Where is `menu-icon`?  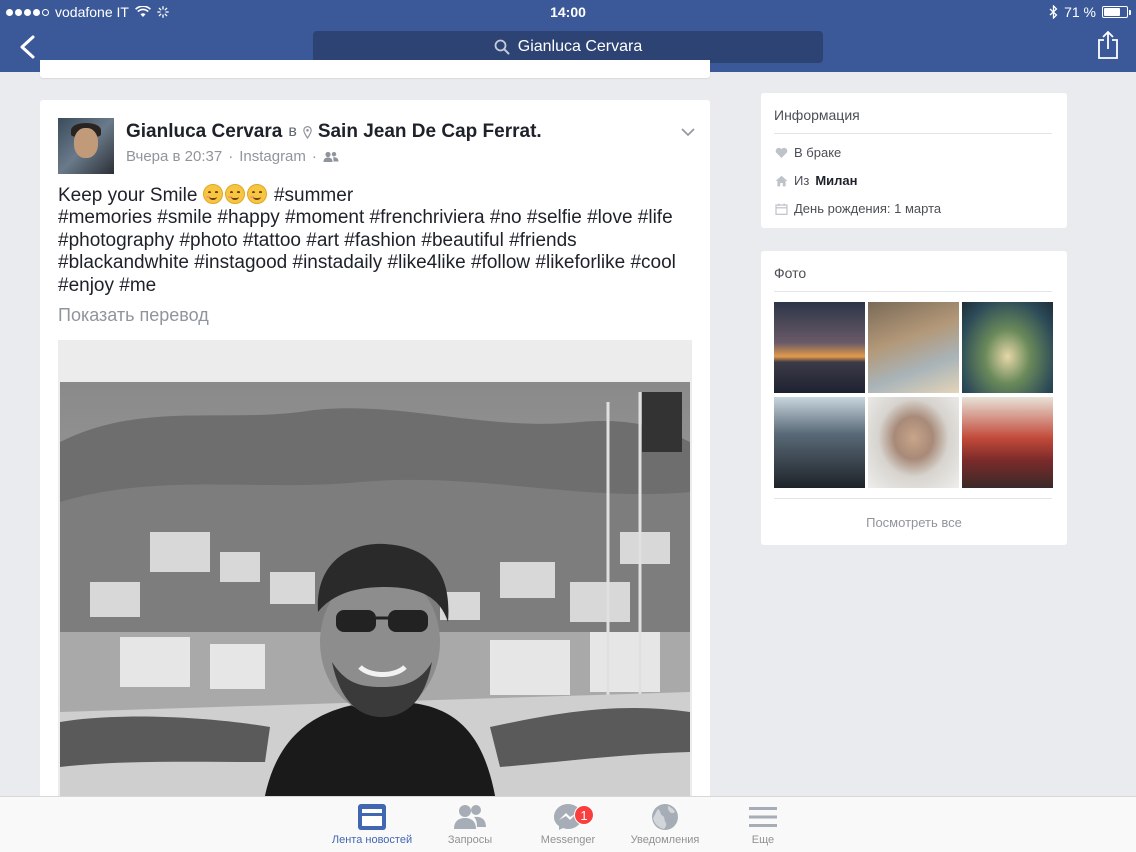 menu-icon is located at coordinates (763, 817).